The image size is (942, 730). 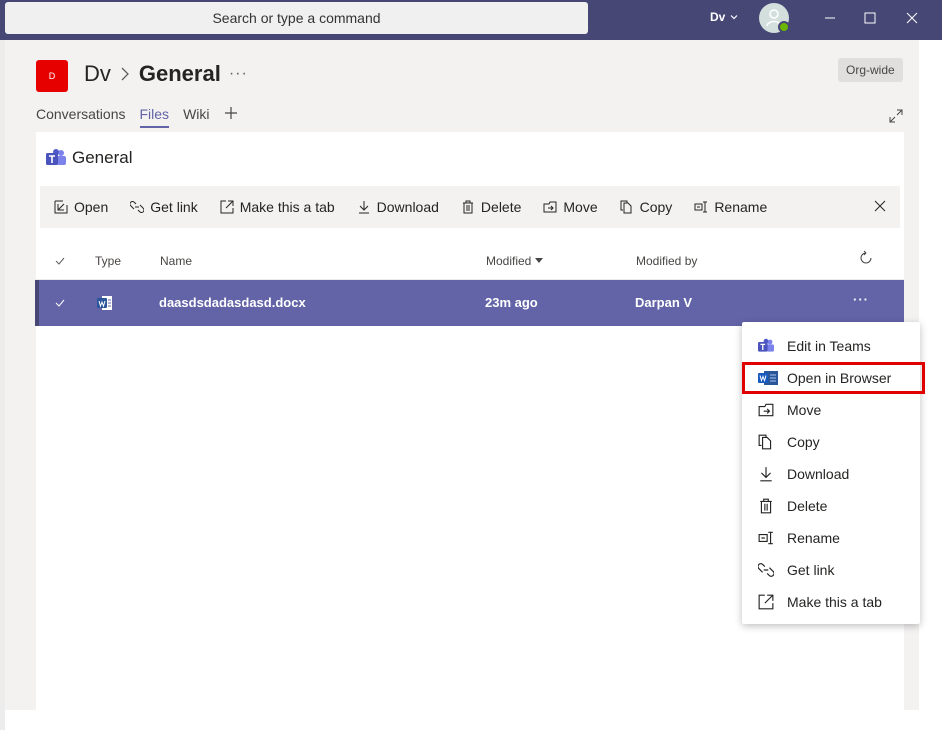 I want to click on title-bar: Search or type a command Dv, so click(x=471, y=20).